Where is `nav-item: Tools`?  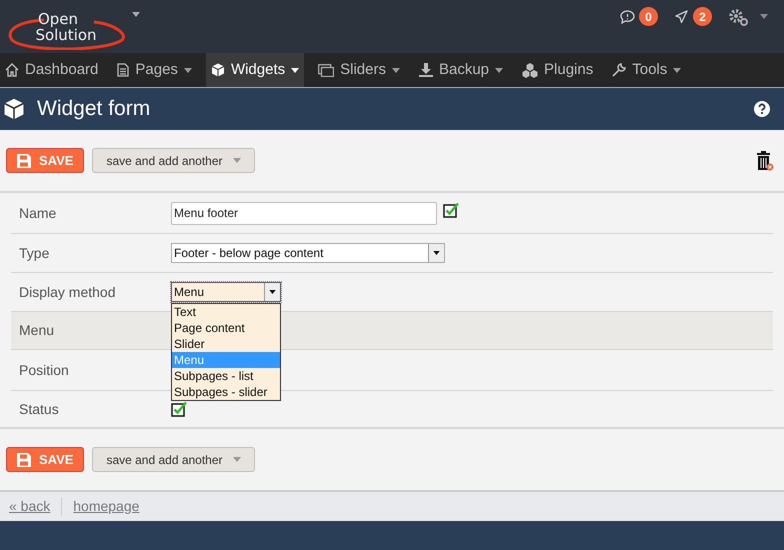 nav-item: Tools is located at coordinates (646, 70).